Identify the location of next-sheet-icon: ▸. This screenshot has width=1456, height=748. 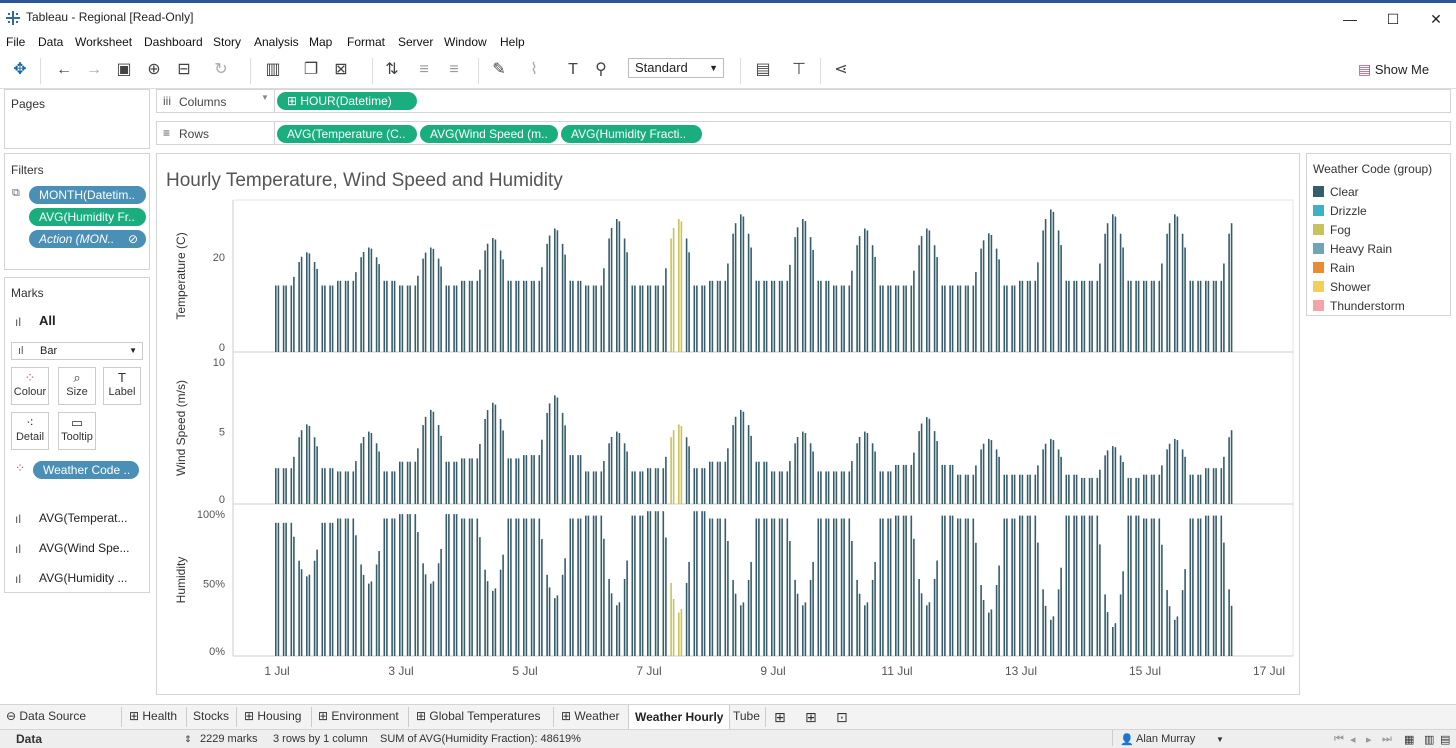
(1369, 739).